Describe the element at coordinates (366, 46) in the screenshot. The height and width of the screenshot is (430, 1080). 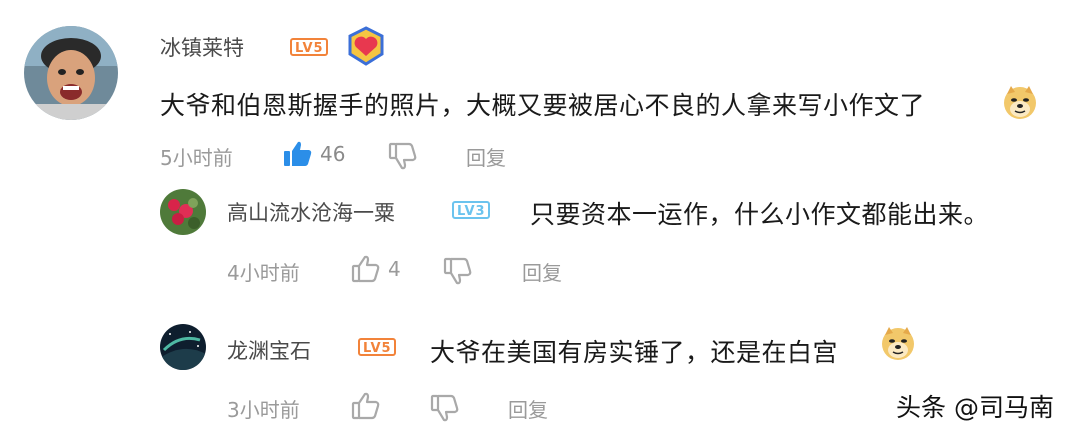
I see `fan-medal-icon` at that location.